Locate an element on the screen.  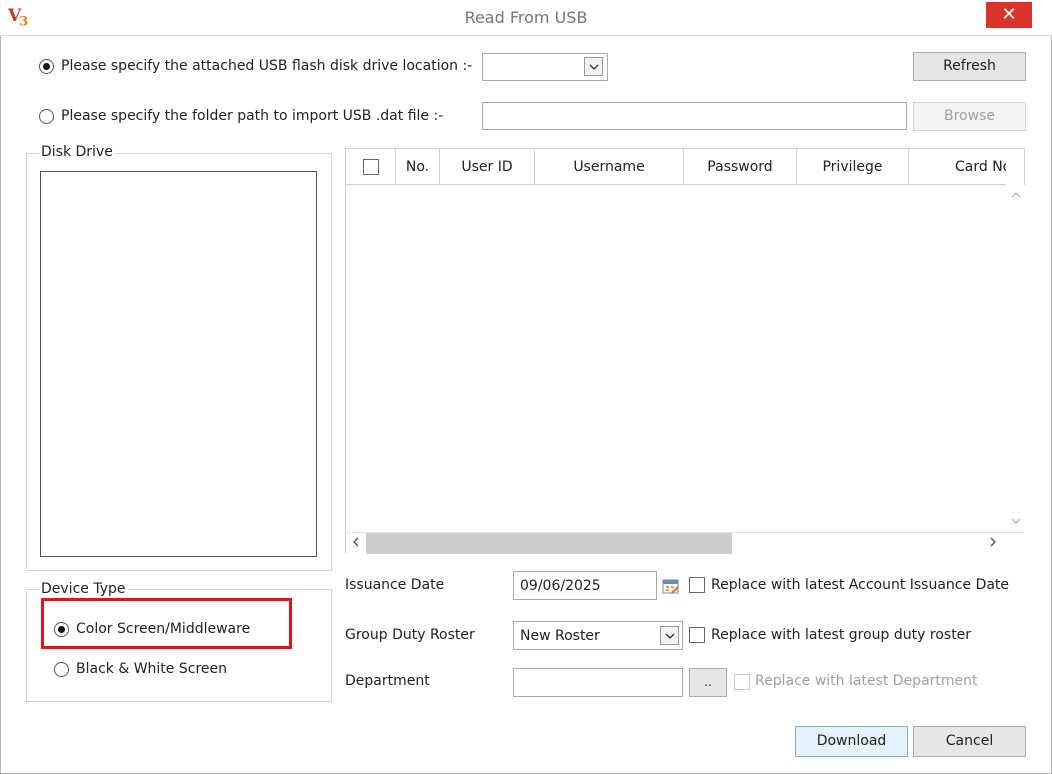
issuance-date-label: Issuance Date is located at coordinates (395, 585).